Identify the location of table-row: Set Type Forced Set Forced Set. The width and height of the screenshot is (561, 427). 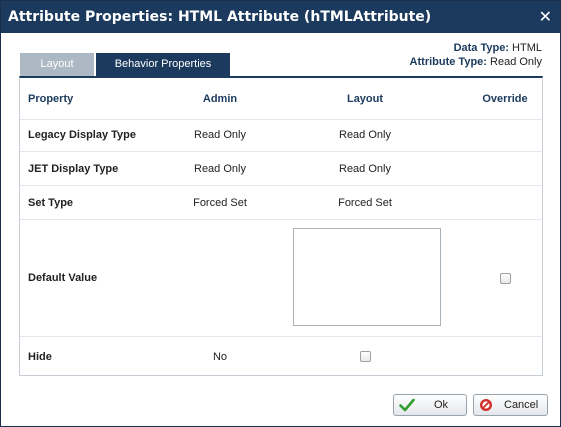
(281, 203).